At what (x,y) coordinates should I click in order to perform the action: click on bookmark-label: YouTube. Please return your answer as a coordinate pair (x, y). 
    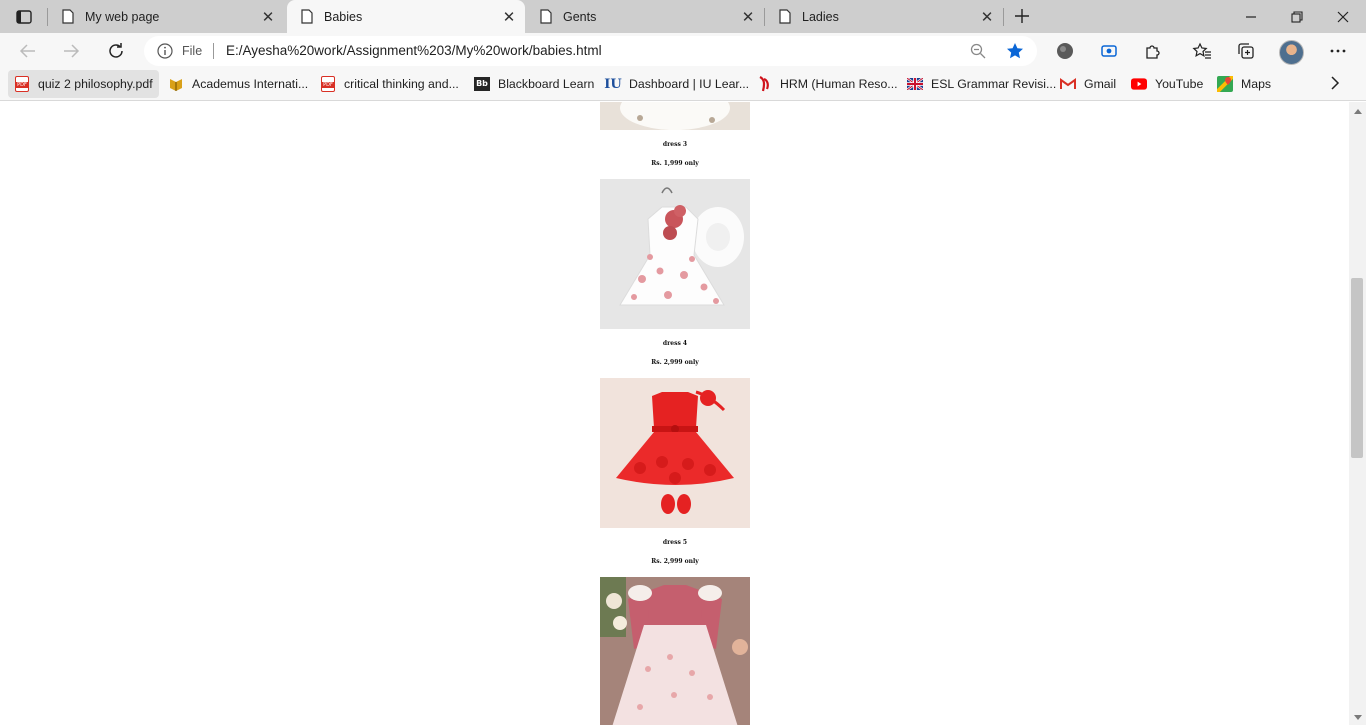
    Looking at the image, I should click on (1179, 84).